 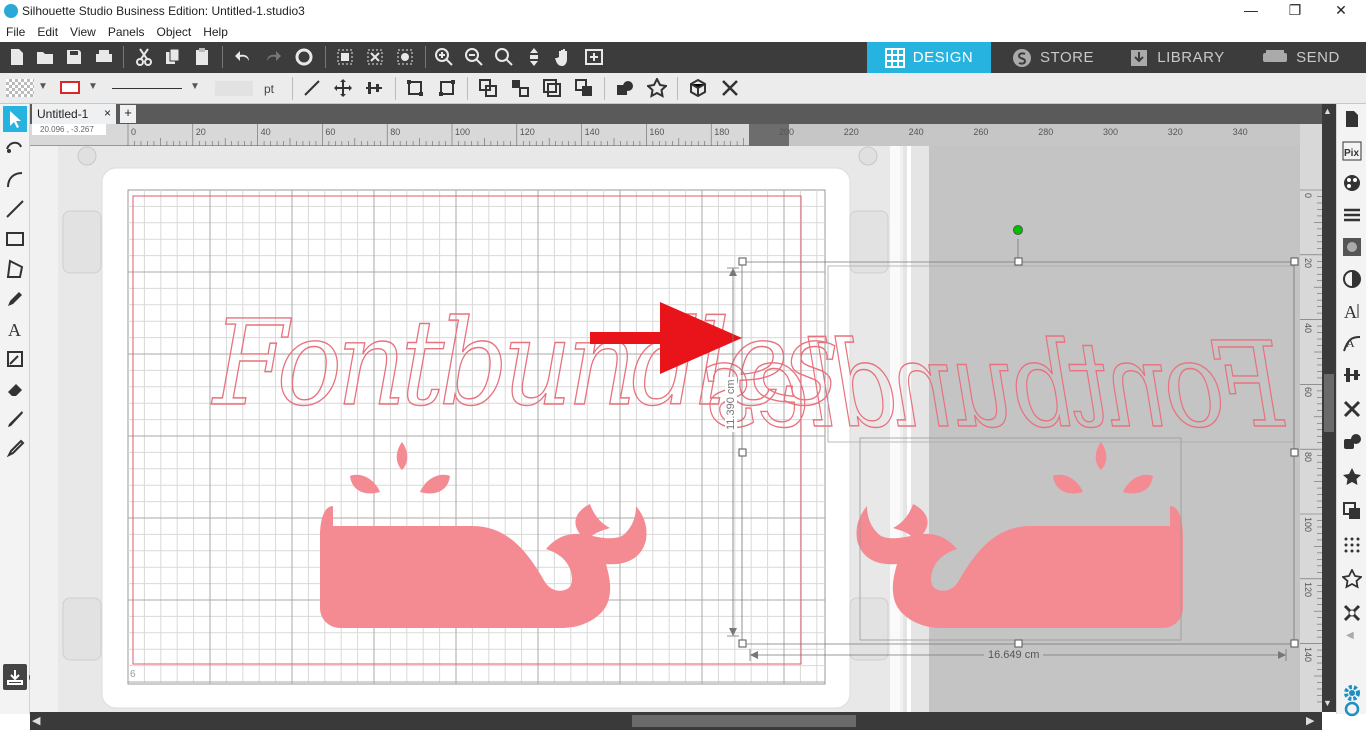 I want to click on rotation-handle, so click(x=1018, y=230).